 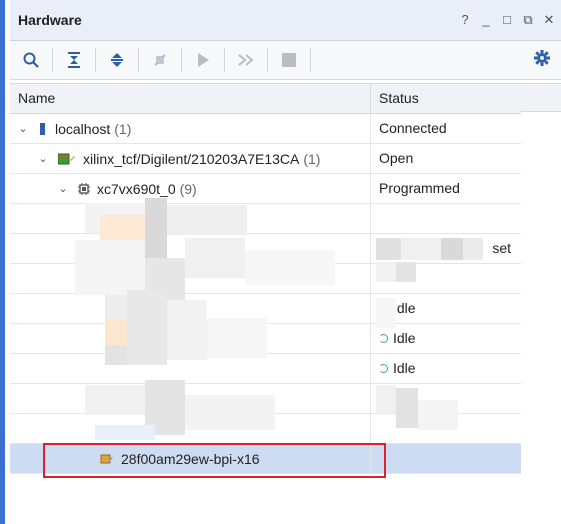 What do you see at coordinates (265, 129) in the screenshot?
I see `table-row: ⌄ localhost (1) Connected` at bounding box center [265, 129].